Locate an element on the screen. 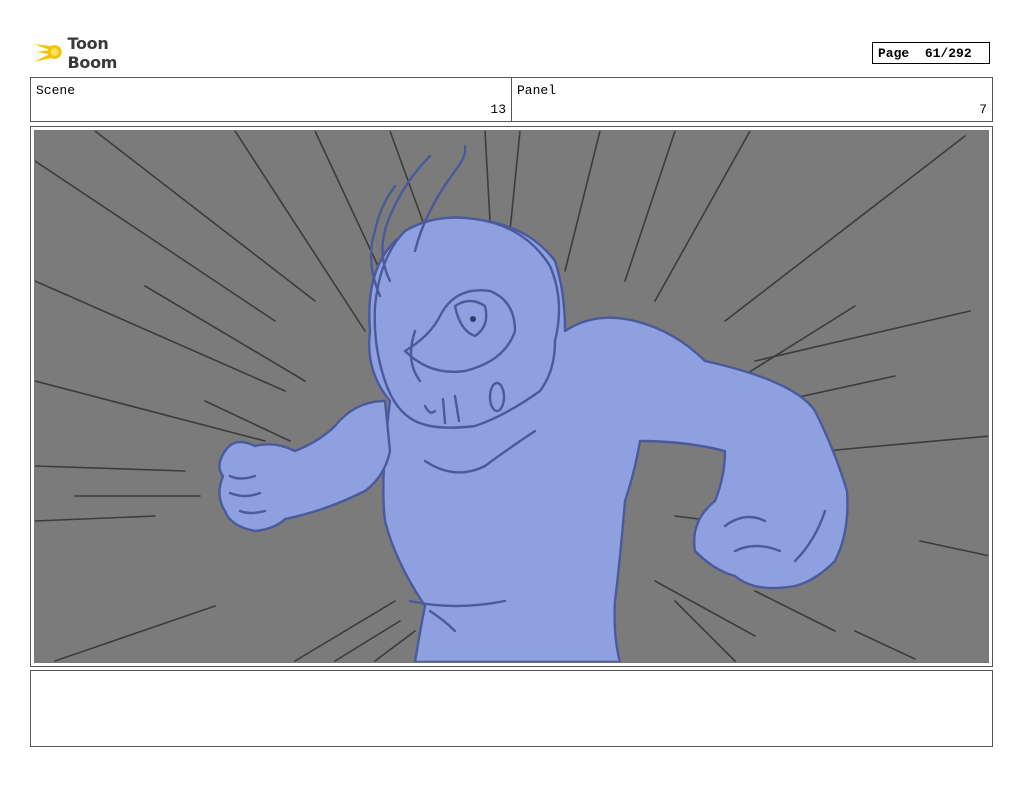 The image size is (1024, 793). panel-label: Panel is located at coordinates (537, 90).